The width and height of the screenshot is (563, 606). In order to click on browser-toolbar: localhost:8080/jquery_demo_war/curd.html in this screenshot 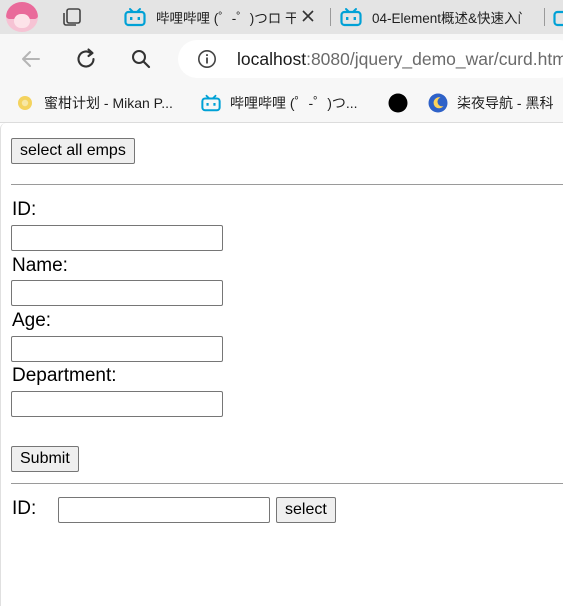, I will do `click(281, 59)`.